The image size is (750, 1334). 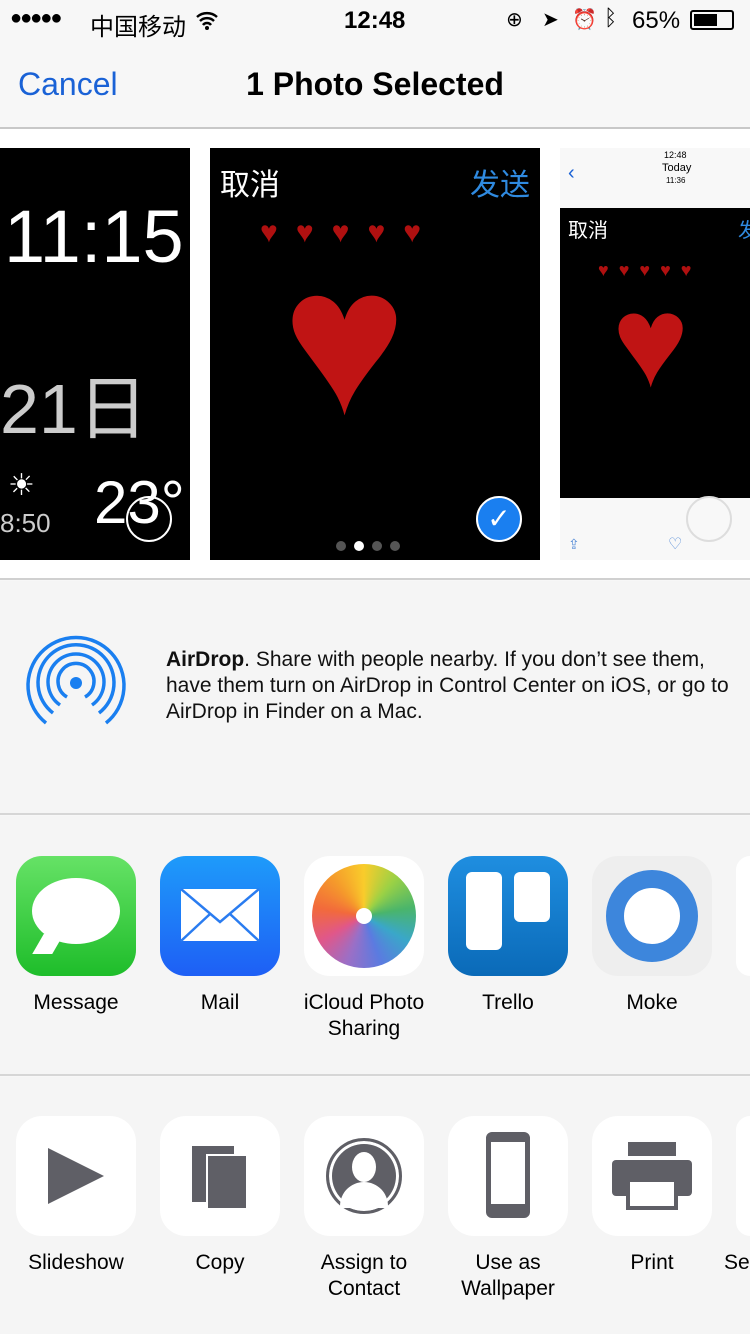 I want to click on app-label: Trello, so click(x=508, y=1002).